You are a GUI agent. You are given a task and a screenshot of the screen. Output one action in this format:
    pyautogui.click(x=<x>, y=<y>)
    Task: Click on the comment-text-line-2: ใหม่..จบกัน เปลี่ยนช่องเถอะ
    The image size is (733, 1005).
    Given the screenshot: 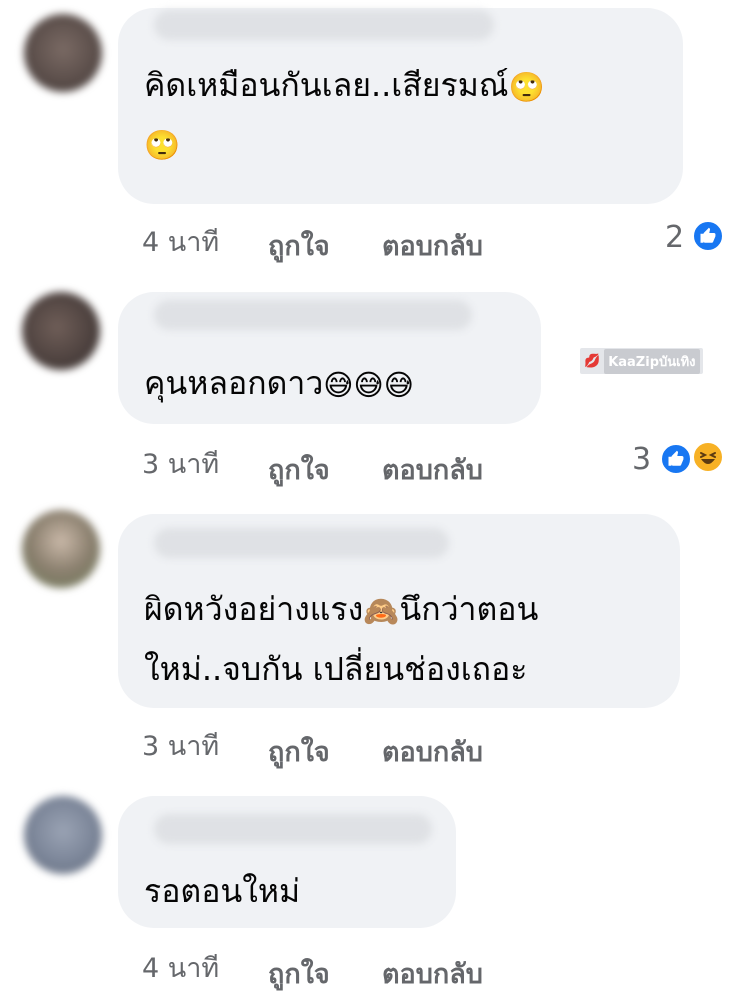 What is the action you would take?
    pyautogui.click(x=336, y=669)
    